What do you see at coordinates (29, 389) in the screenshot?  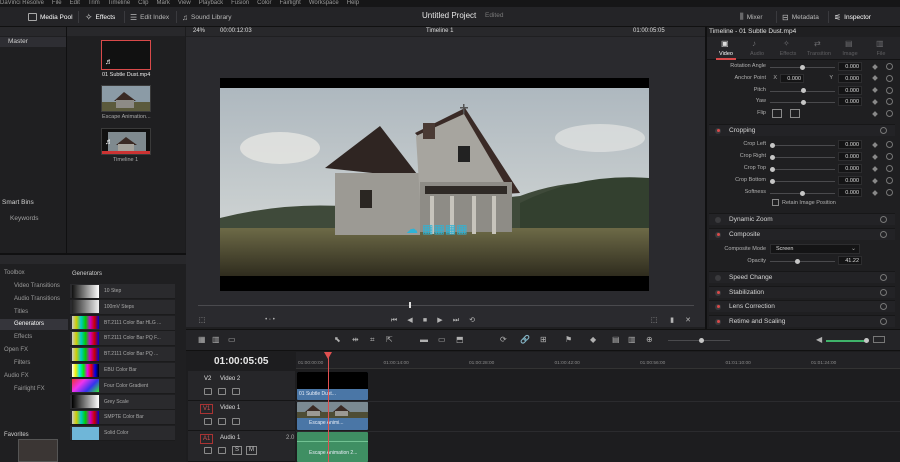 I see `fx-tree-fairlight-fx: Fairlight FX` at bounding box center [29, 389].